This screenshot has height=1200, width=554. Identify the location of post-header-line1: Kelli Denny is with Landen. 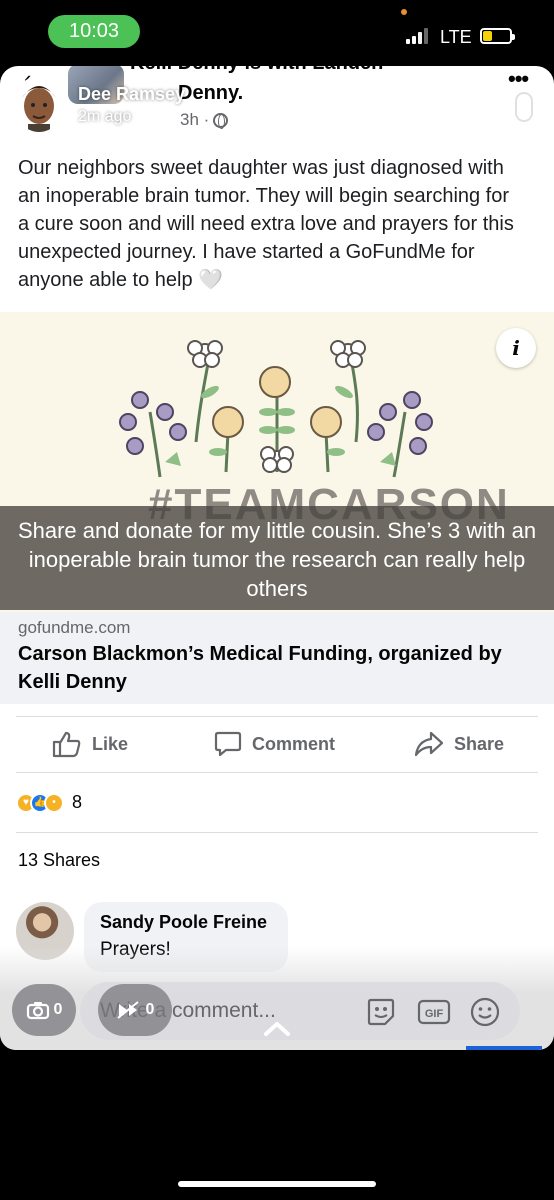
(256, 70).